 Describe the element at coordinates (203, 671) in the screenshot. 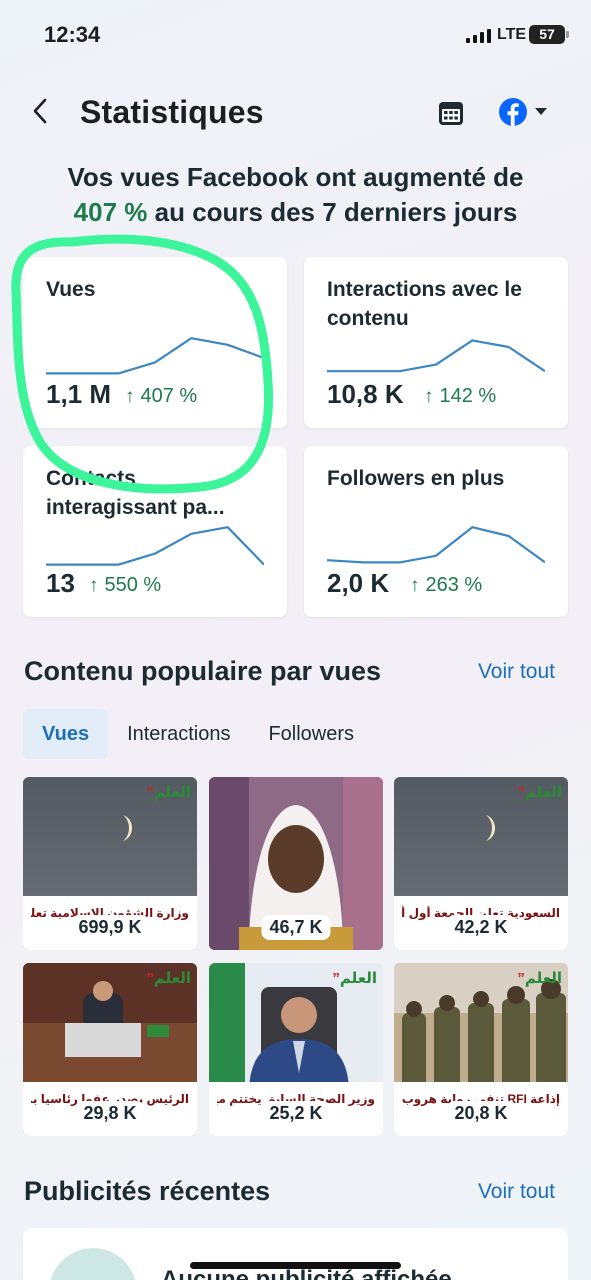

I see `popular-section-title: Contenu populaire par vues` at that location.